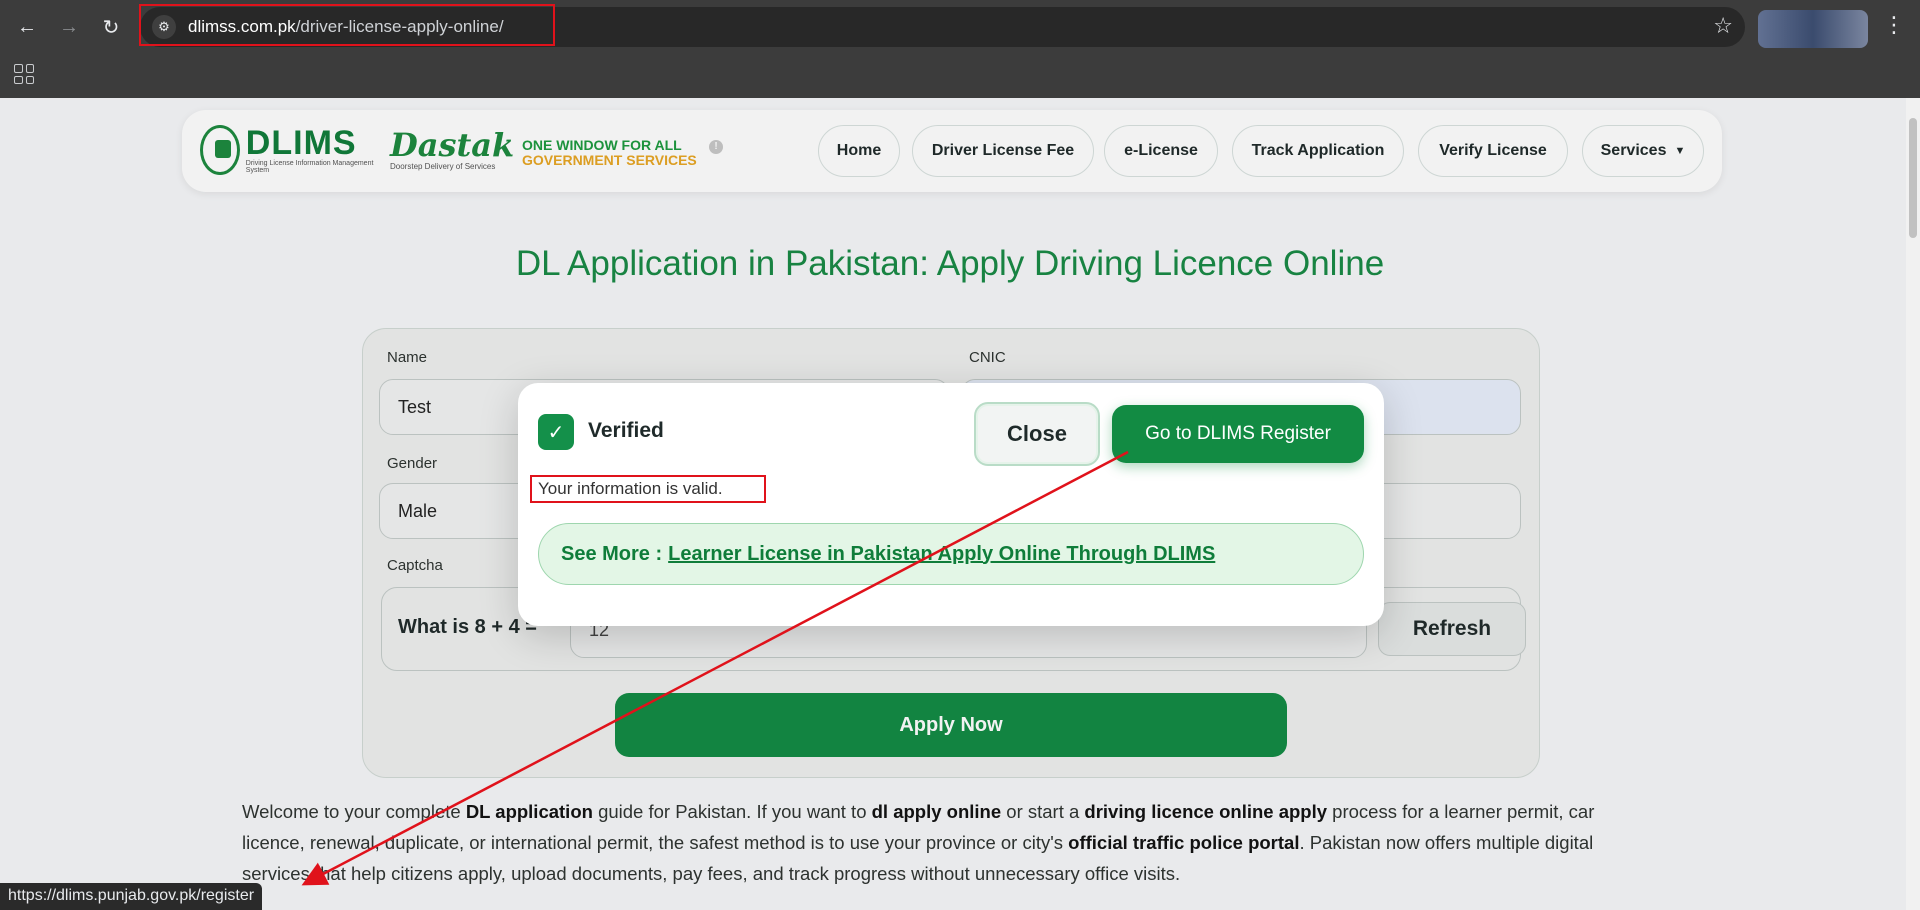  Describe the element at coordinates (1238, 434) in the screenshot. I see `go-to-dlims-register-button: Go to DLIMS Register` at that location.